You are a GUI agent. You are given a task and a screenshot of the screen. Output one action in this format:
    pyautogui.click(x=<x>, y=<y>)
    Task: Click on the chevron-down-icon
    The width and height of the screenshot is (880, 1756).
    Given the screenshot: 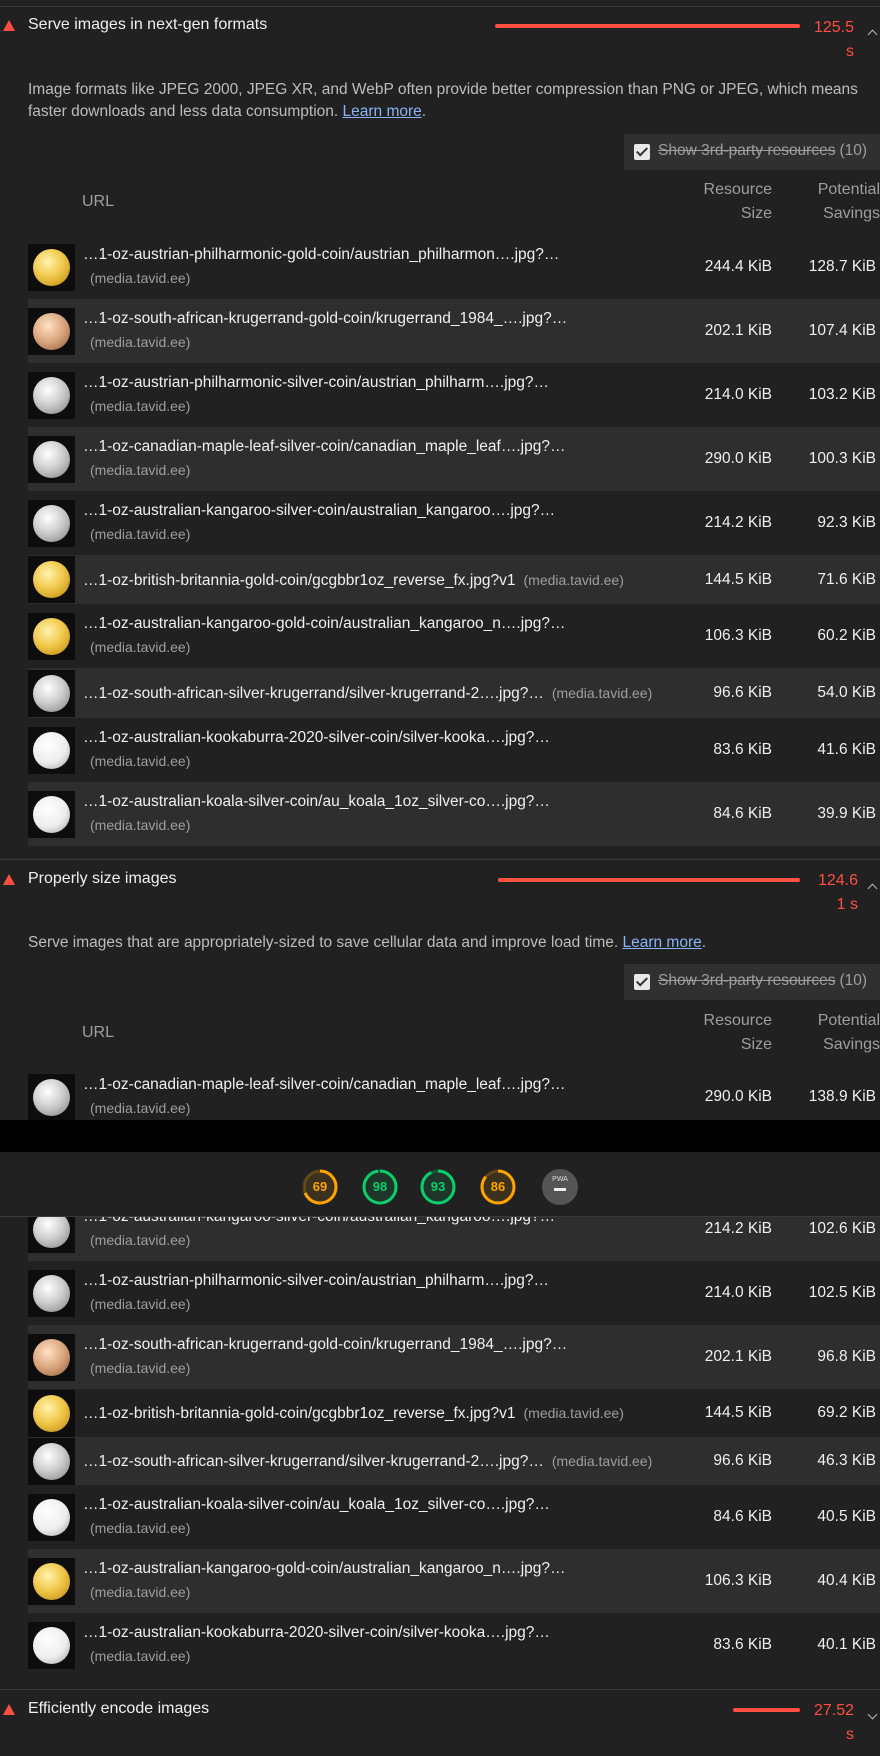 What is the action you would take?
    pyautogui.click(x=872, y=1714)
    